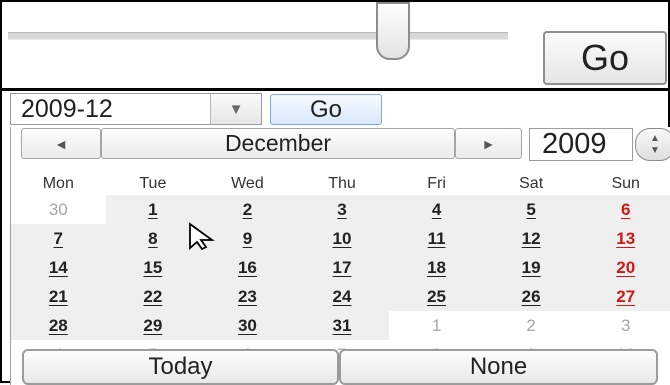 The width and height of the screenshot is (670, 385). I want to click on chevron-up-icon: ▲, so click(655, 139).